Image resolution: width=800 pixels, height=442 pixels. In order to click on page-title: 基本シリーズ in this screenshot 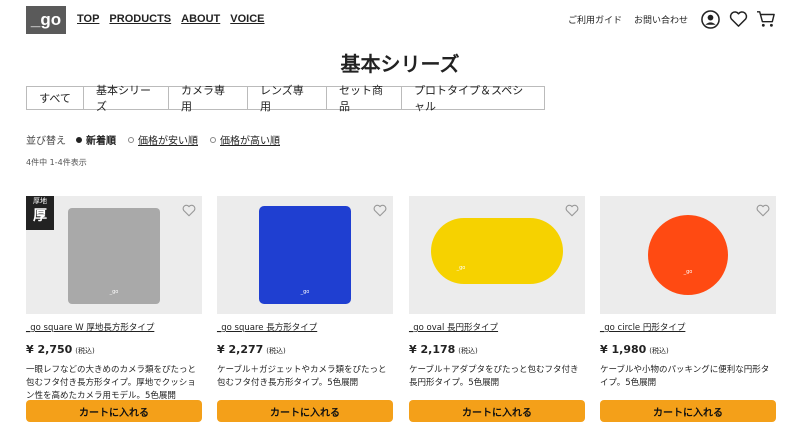, I will do `click(400, 64)`.